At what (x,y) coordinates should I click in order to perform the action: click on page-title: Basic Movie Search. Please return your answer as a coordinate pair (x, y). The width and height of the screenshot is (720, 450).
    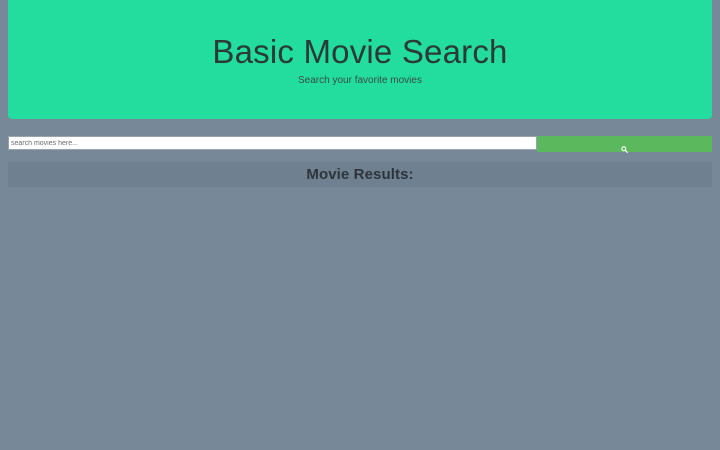
    Looking at the image, I should click on (360, 51).